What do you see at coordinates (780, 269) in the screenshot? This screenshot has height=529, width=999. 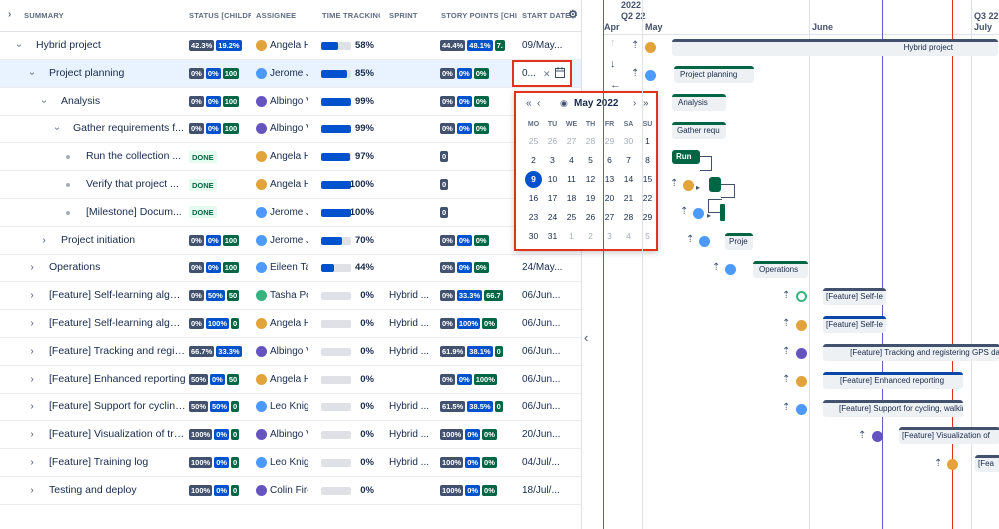 I see `bar-operations: Operations` at bounding box center [780, 269].